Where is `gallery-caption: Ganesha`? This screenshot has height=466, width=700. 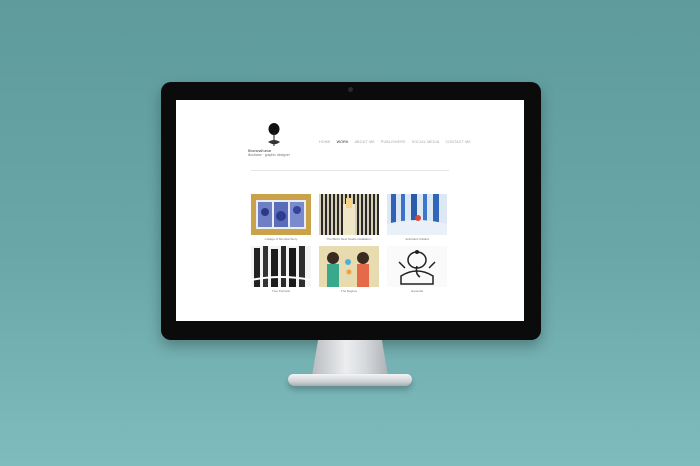 gallery-caption: Ganesha is located at coordinates (417, 291).